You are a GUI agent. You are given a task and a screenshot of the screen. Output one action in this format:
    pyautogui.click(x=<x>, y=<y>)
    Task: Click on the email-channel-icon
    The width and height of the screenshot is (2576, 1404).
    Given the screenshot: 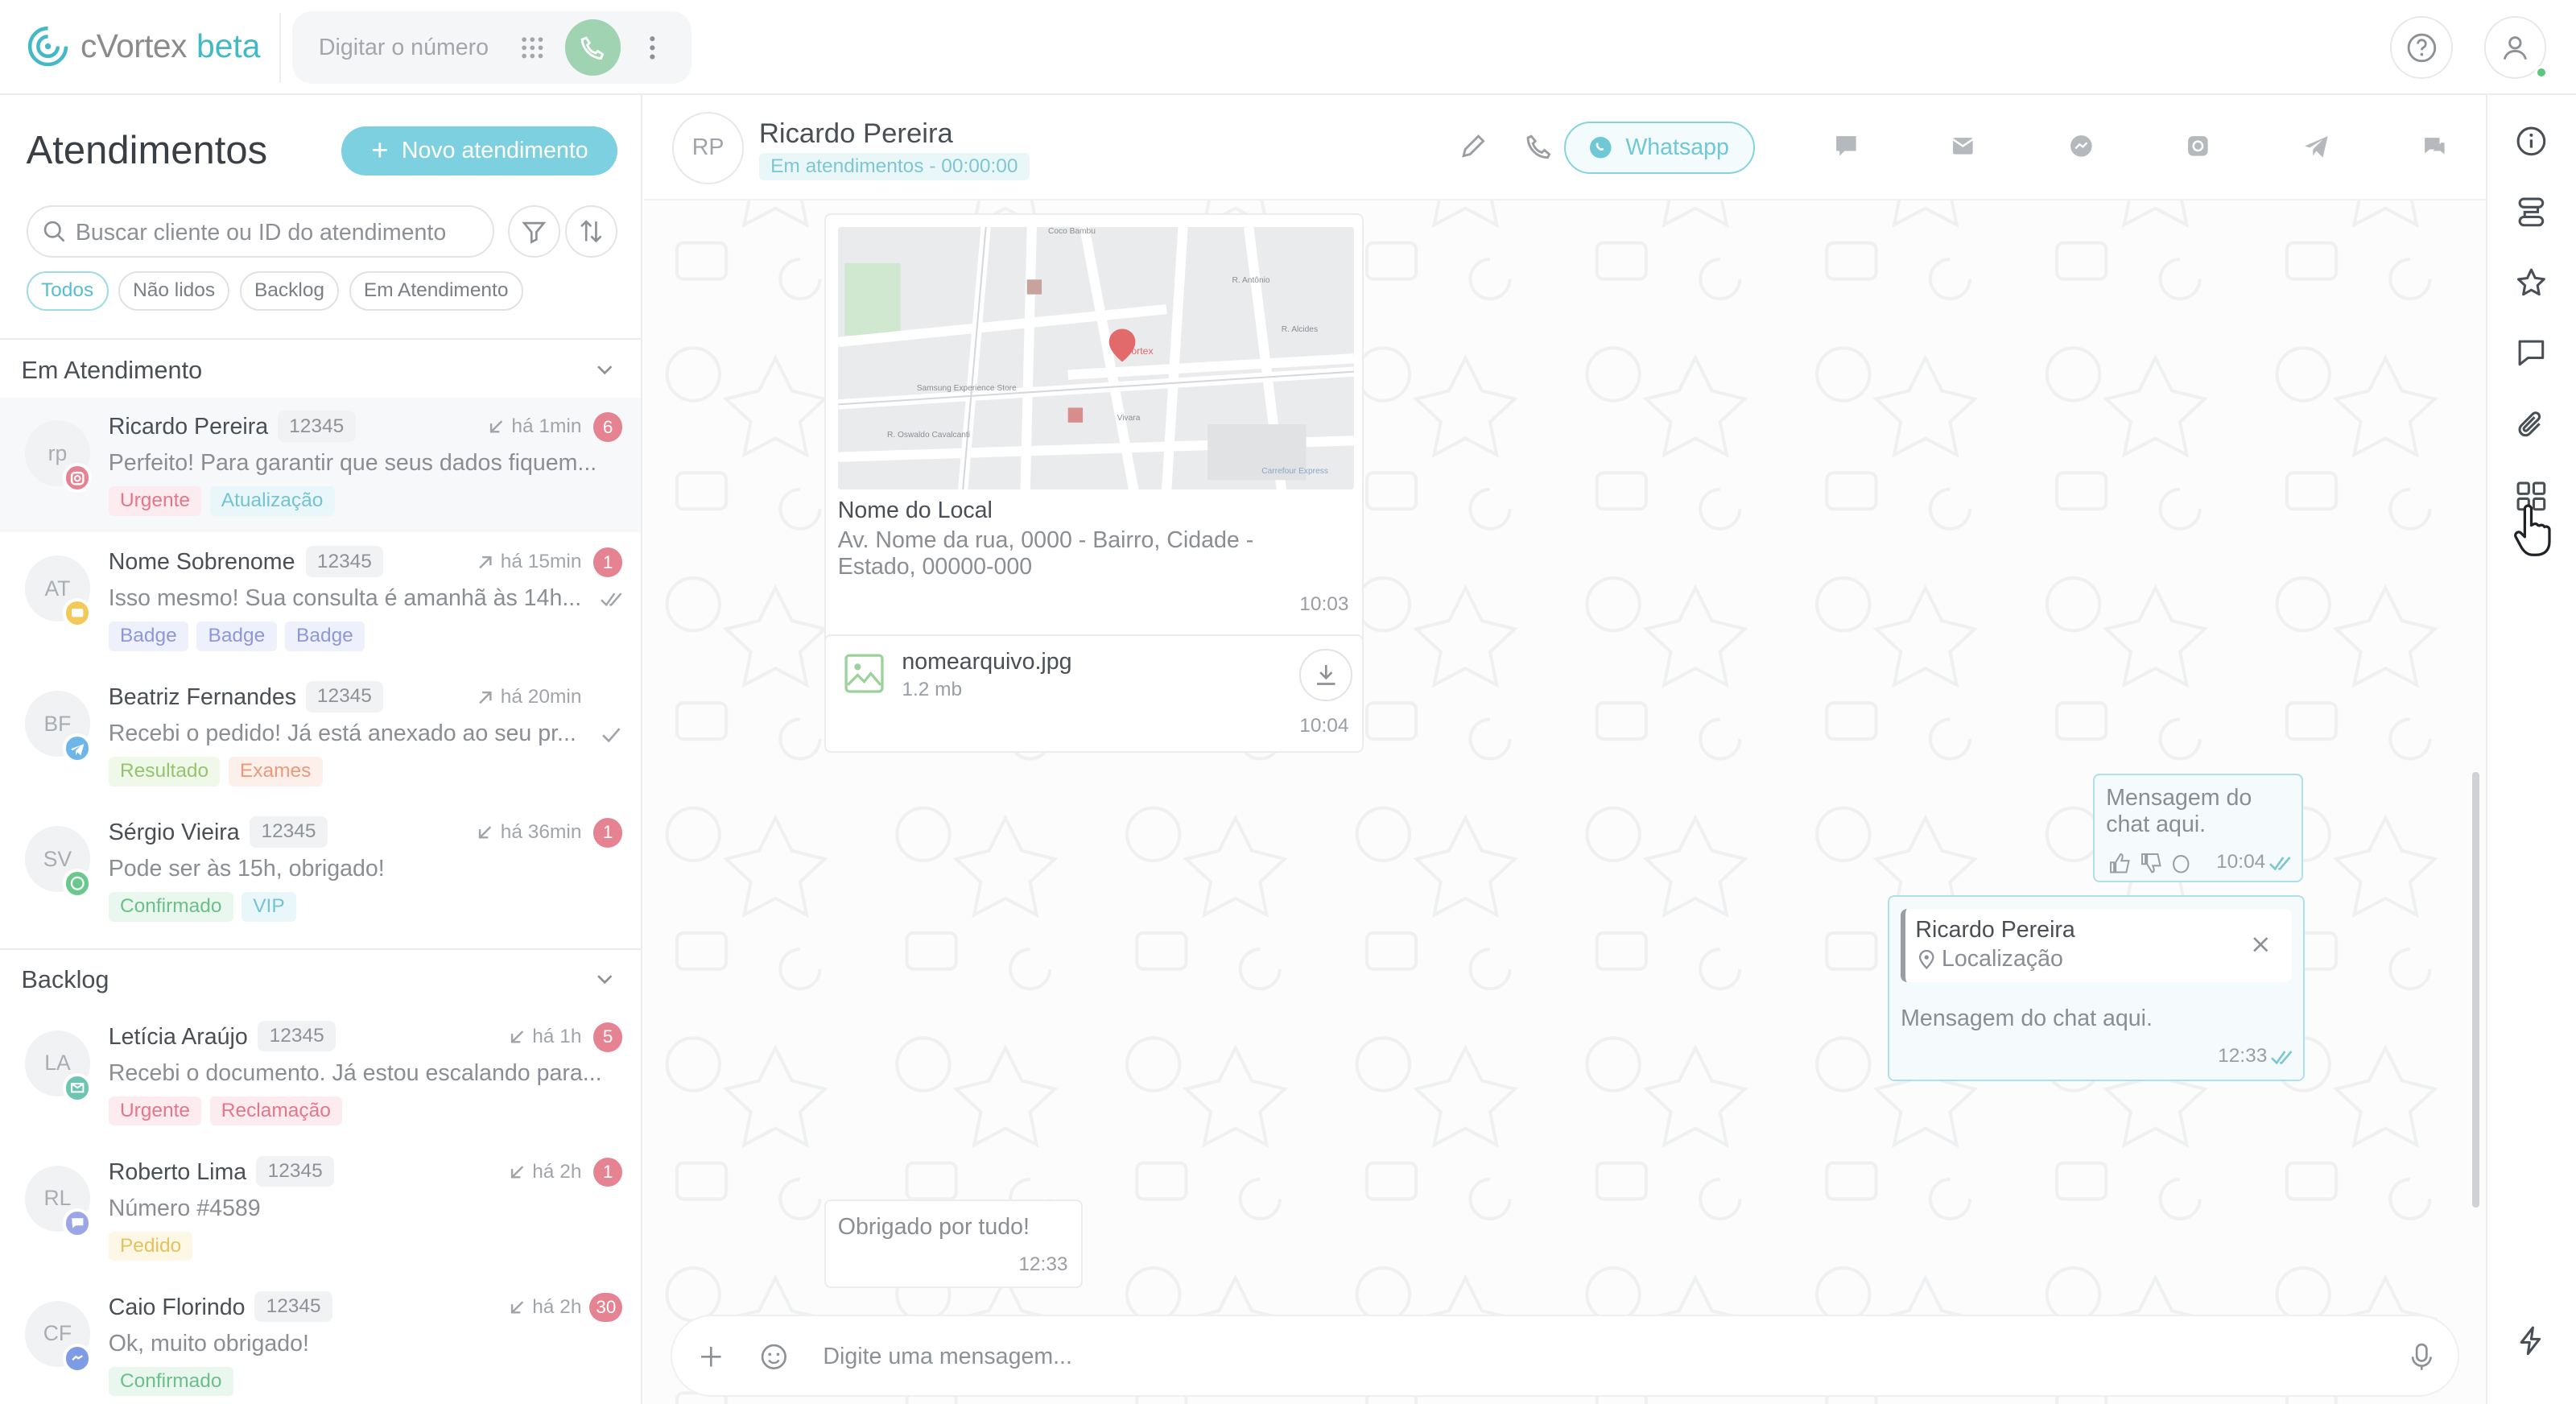 What is the action you would take?
    pyautogui.click(x=77, y=1088)
    